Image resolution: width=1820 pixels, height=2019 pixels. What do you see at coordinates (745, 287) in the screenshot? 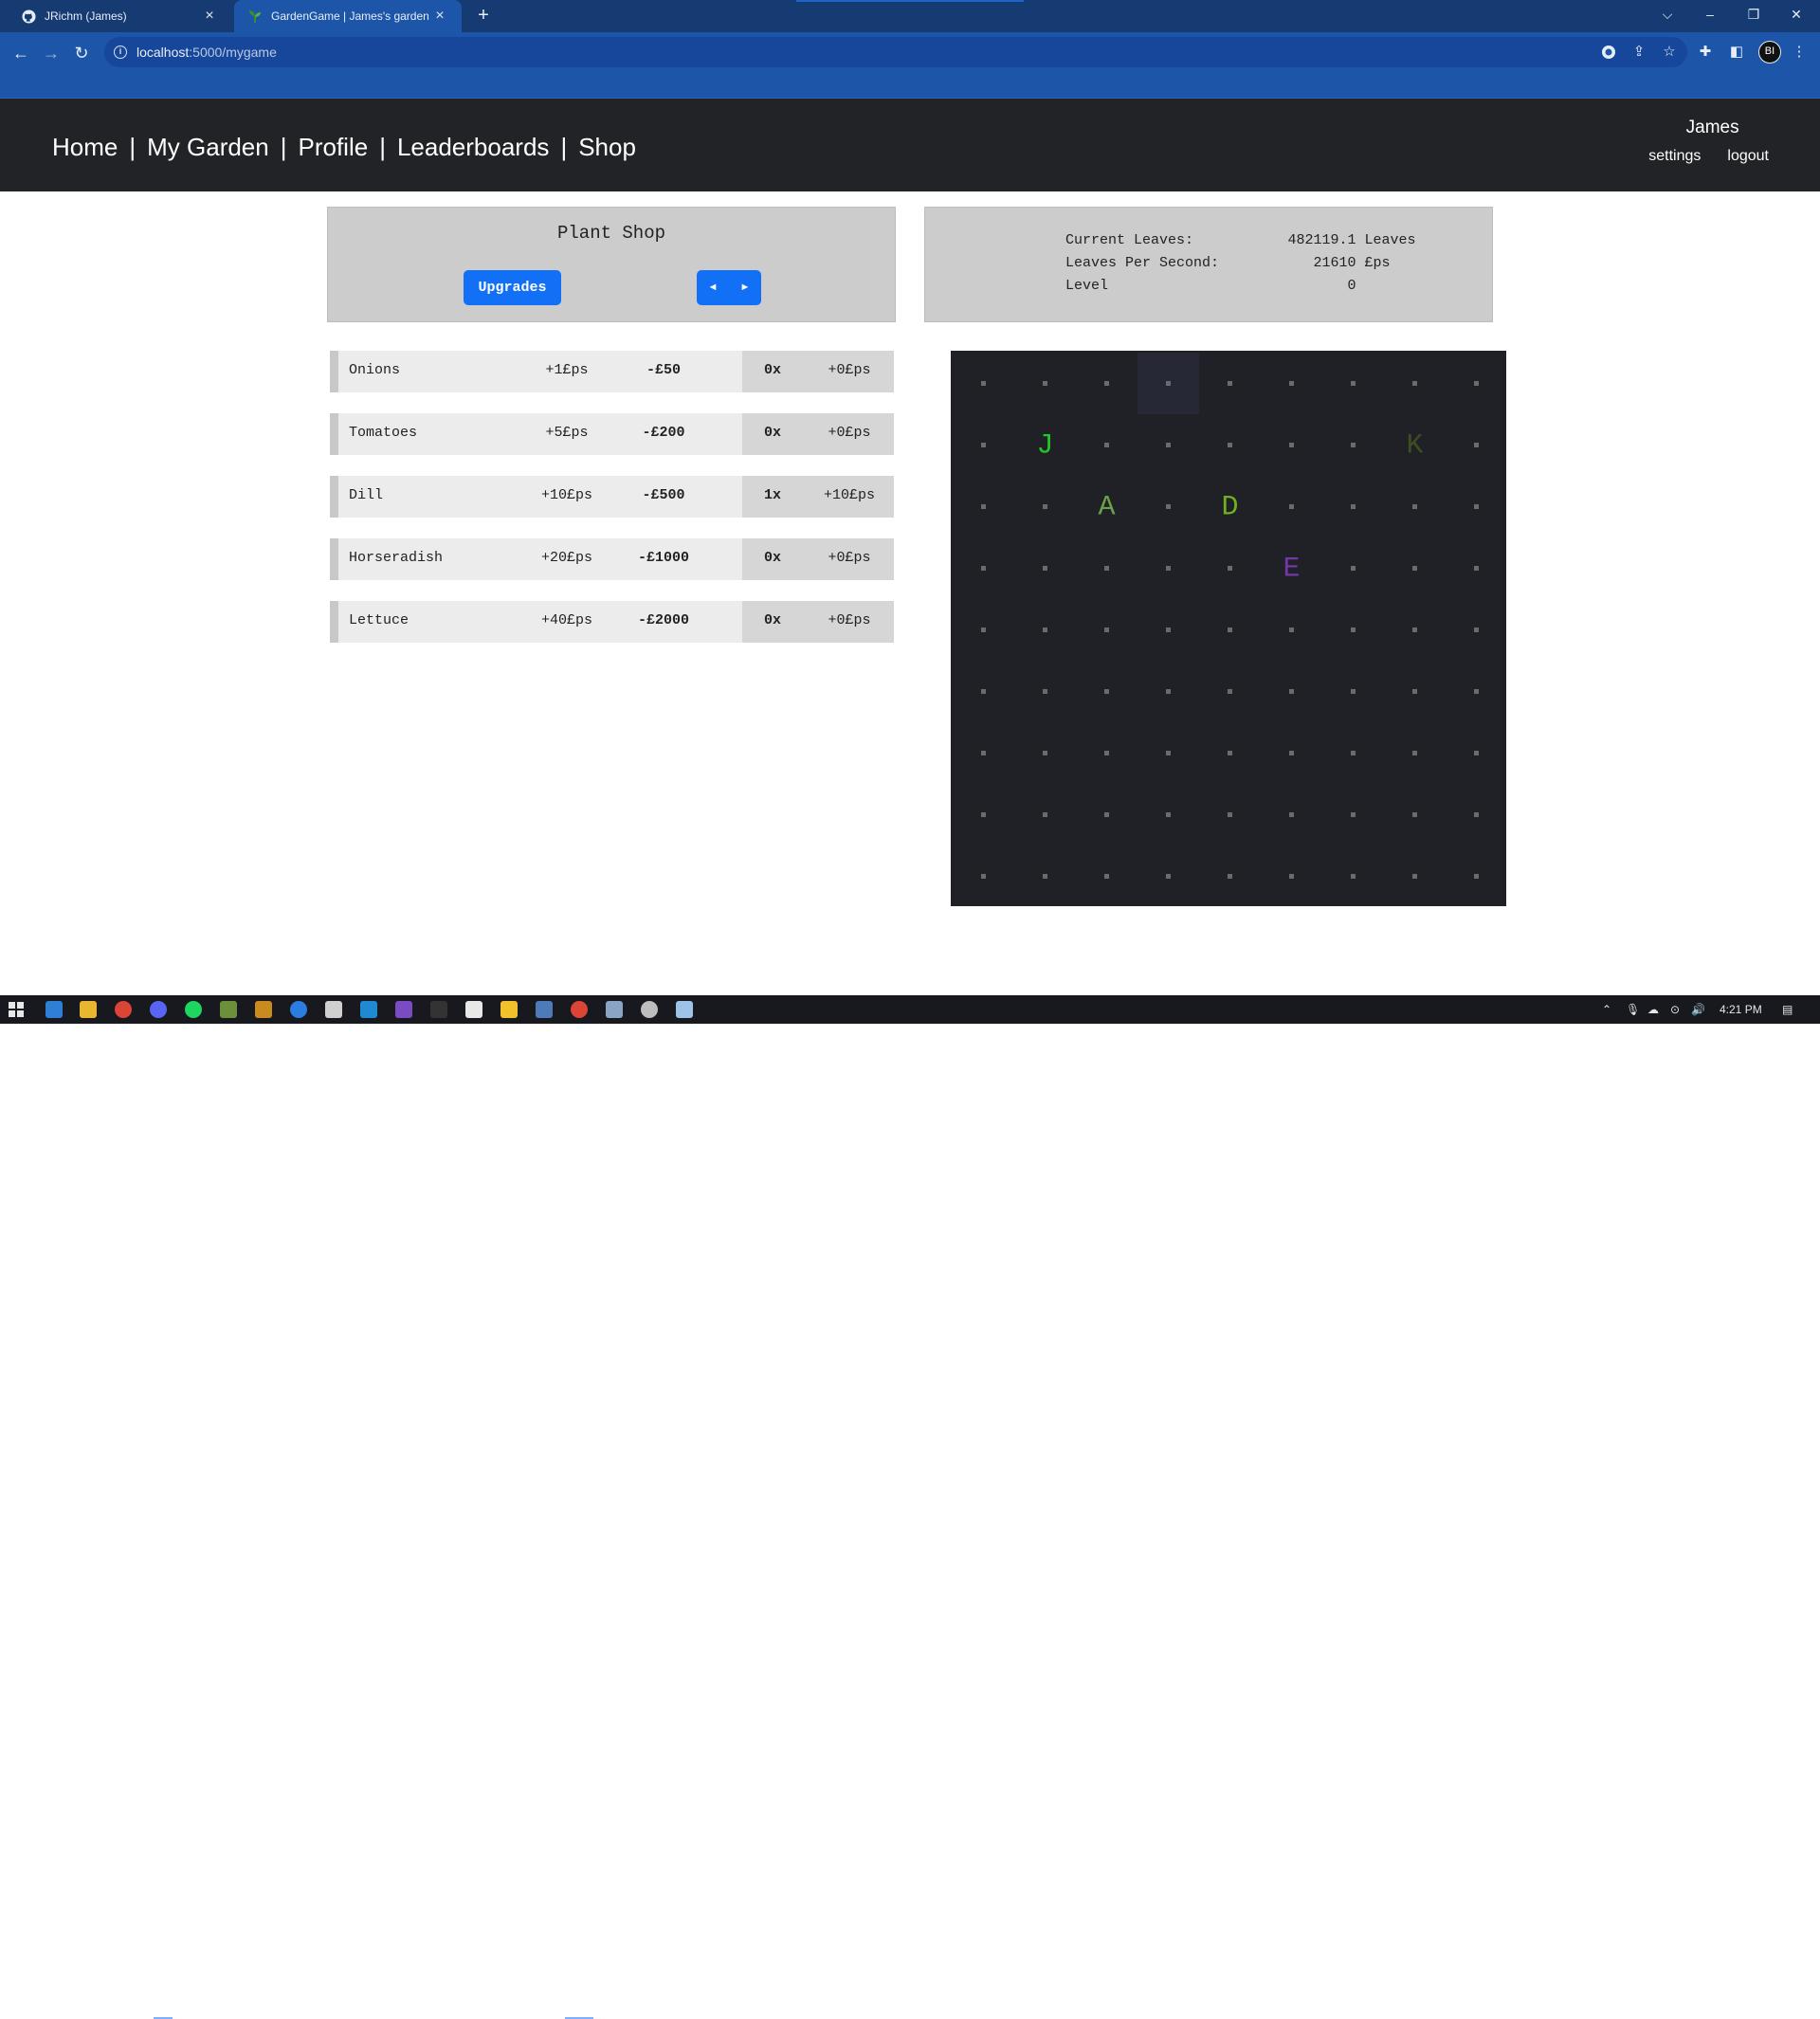
I see `next-page-arrow-icon: ►` at bounding box center [745, 287].